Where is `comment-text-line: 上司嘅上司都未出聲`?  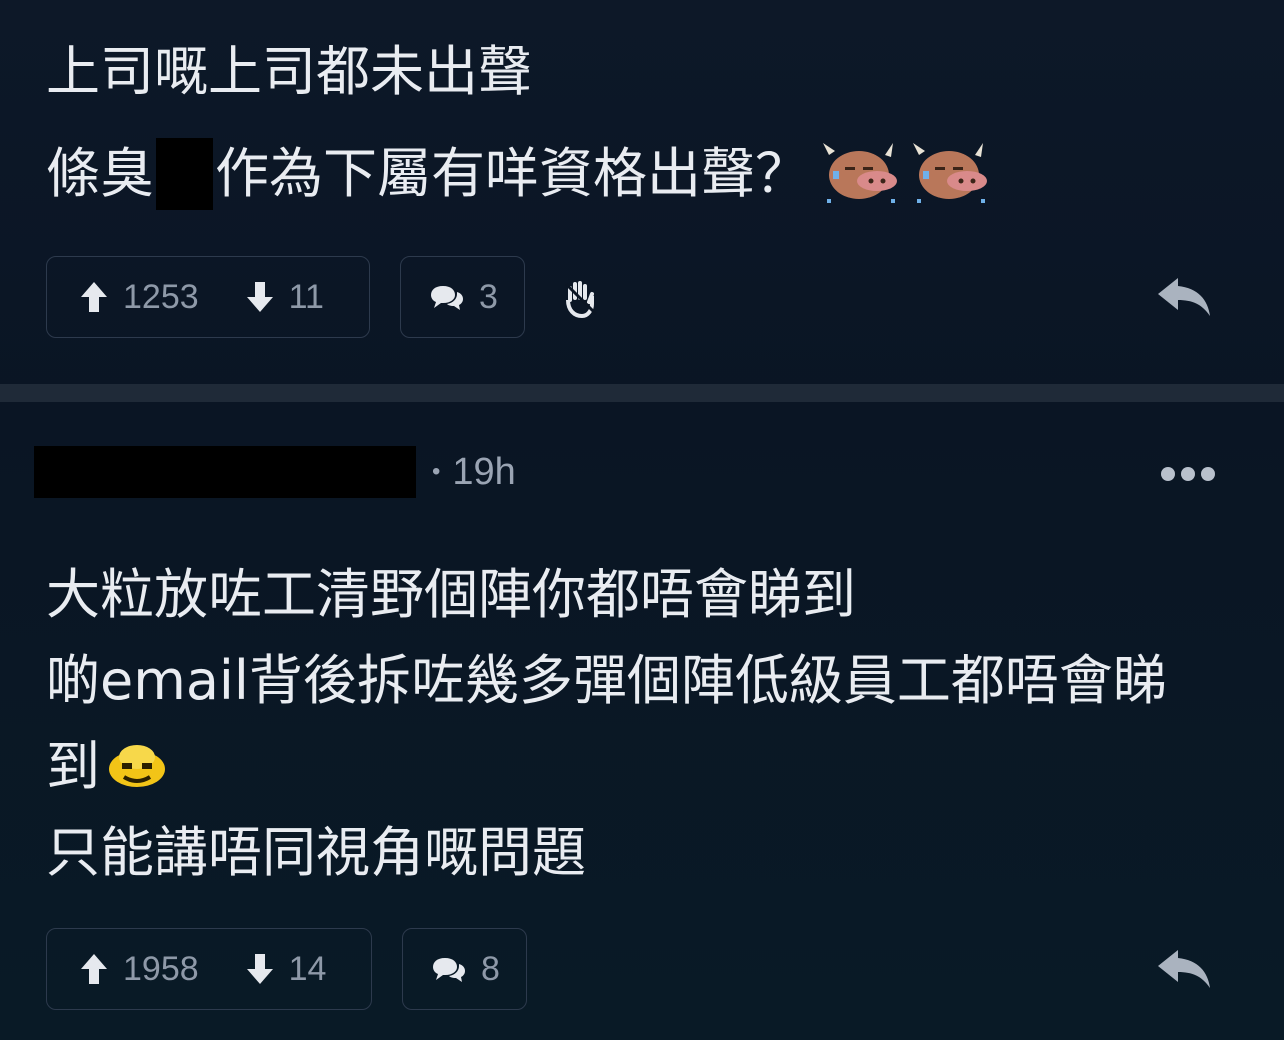 comment-text-line: 上司嘅上司都未出聲 is located at coordinates (289, 71).